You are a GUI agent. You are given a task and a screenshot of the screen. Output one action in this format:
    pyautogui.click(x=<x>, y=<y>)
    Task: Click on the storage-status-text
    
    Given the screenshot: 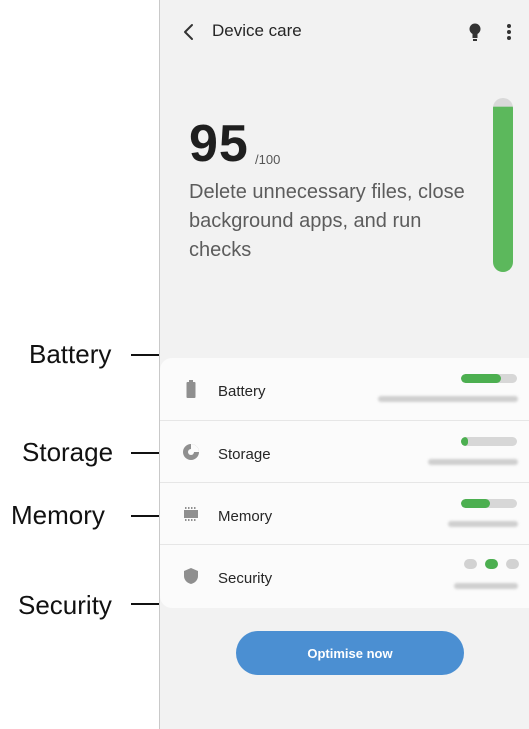 What is the action you would take?
    pyautogui.click(x=473, y=462)
    